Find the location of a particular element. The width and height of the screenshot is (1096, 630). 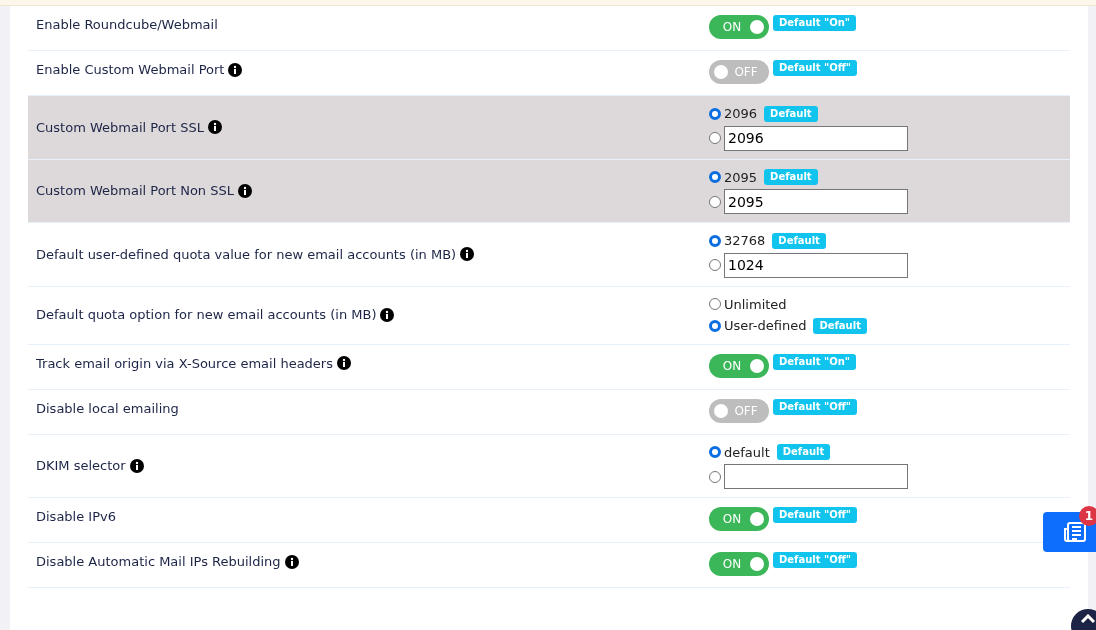

option-label: 2096 is located at coordinates (741, 114).